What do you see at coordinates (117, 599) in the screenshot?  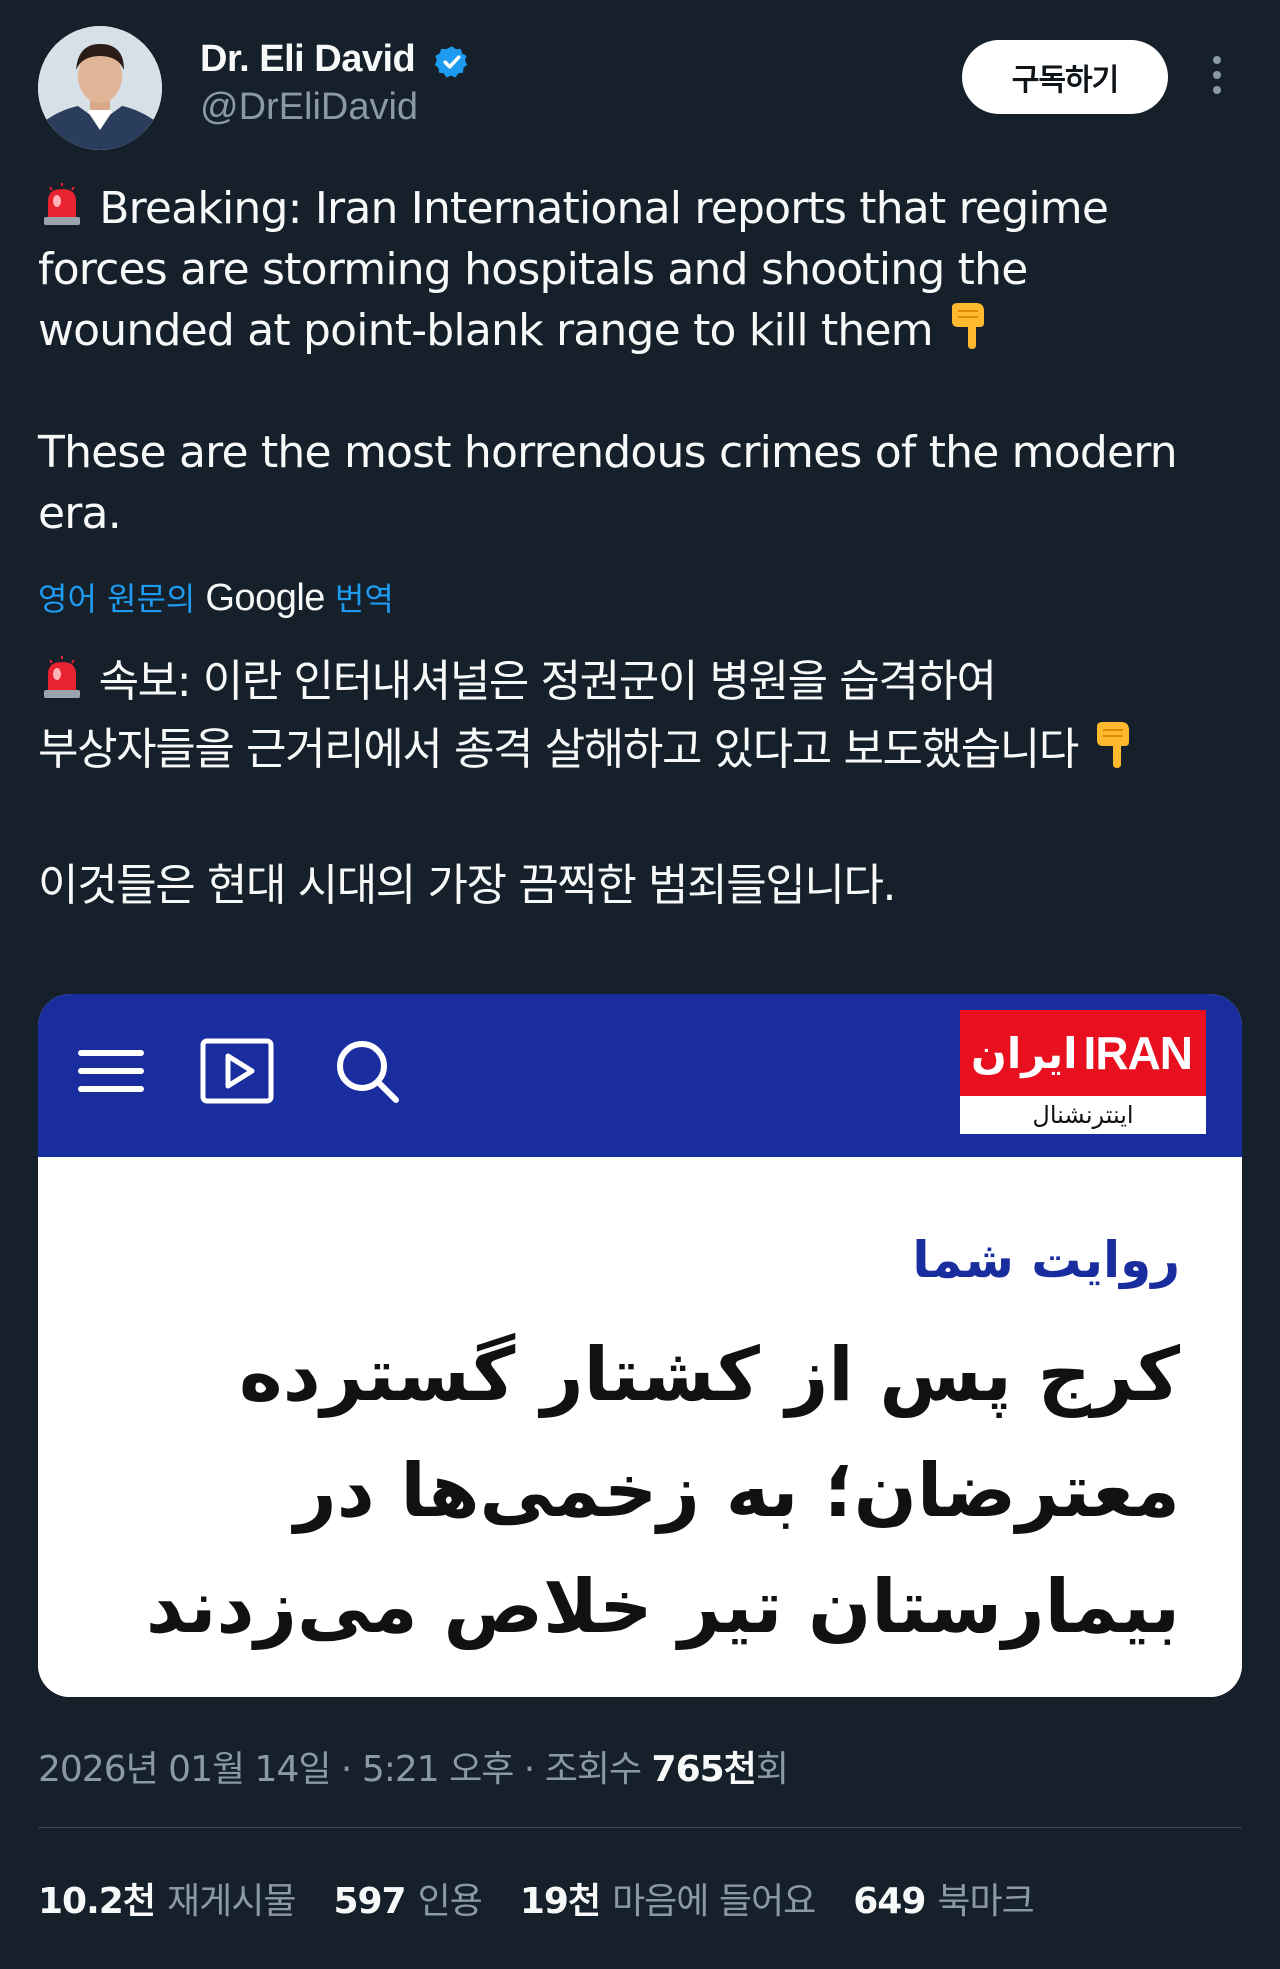 I see `translate-prefix: 영어 원문의` at bounding box center [117, 599].